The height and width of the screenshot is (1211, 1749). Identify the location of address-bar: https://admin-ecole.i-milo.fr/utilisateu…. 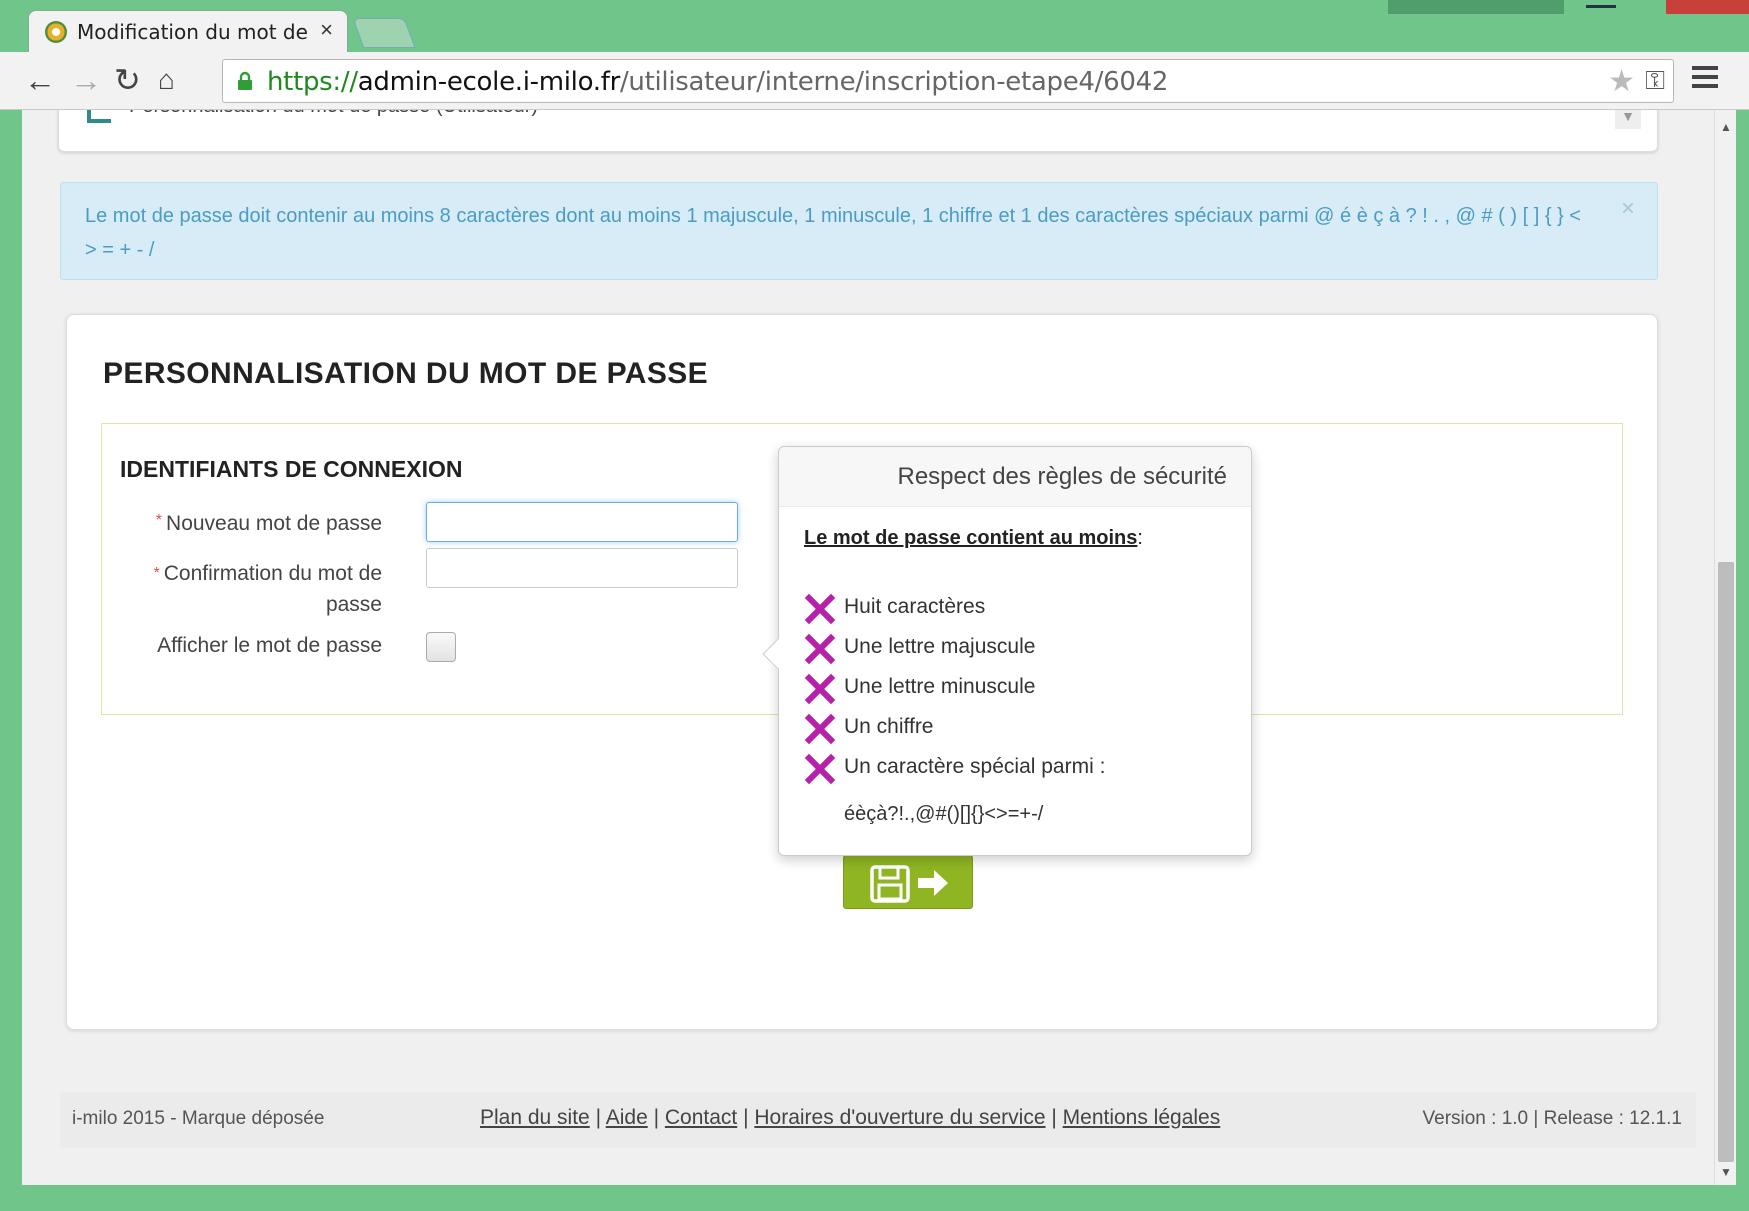
(948, 81).